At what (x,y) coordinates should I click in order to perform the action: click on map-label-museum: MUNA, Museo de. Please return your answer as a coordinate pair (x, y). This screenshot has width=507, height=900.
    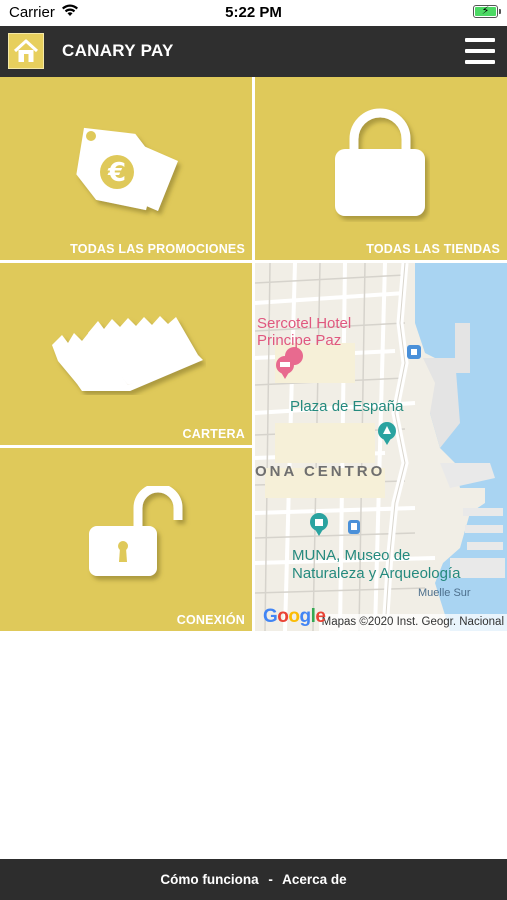
    Looking at the image, I should click on (351, 555).